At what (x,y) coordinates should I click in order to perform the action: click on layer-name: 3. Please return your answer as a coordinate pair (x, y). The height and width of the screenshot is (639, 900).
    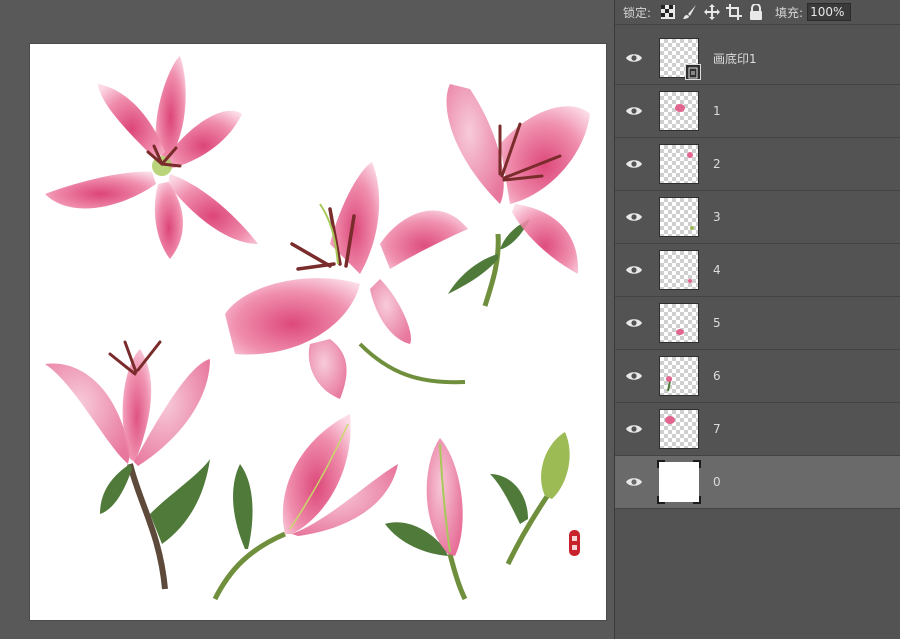
    Looking at the image, I should click on (717, 217).